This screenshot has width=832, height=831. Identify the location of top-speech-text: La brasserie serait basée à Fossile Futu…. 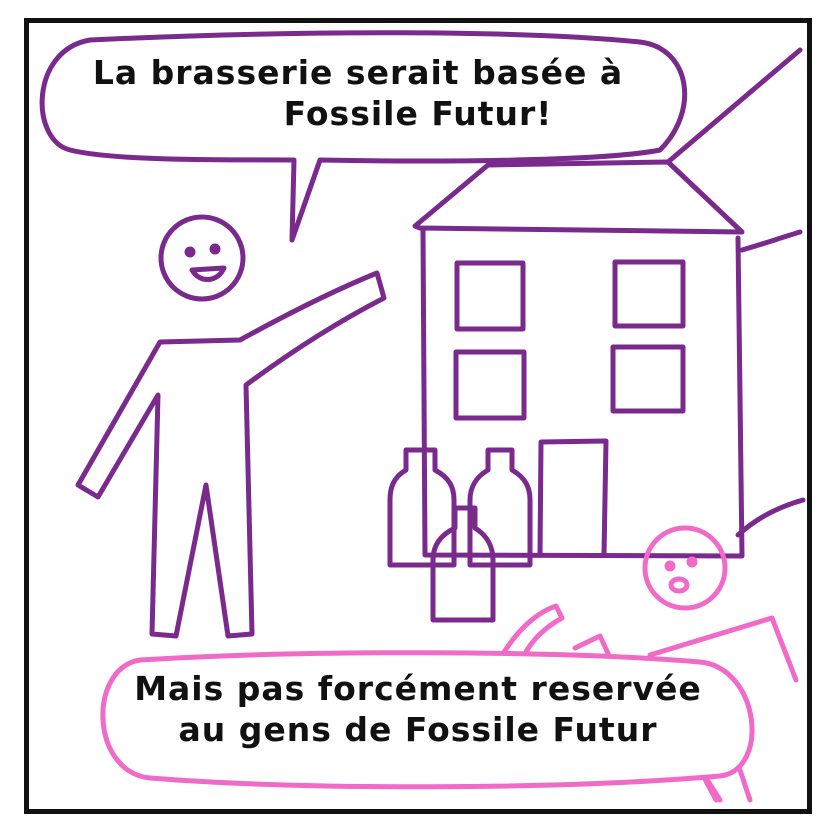
(358, 93).